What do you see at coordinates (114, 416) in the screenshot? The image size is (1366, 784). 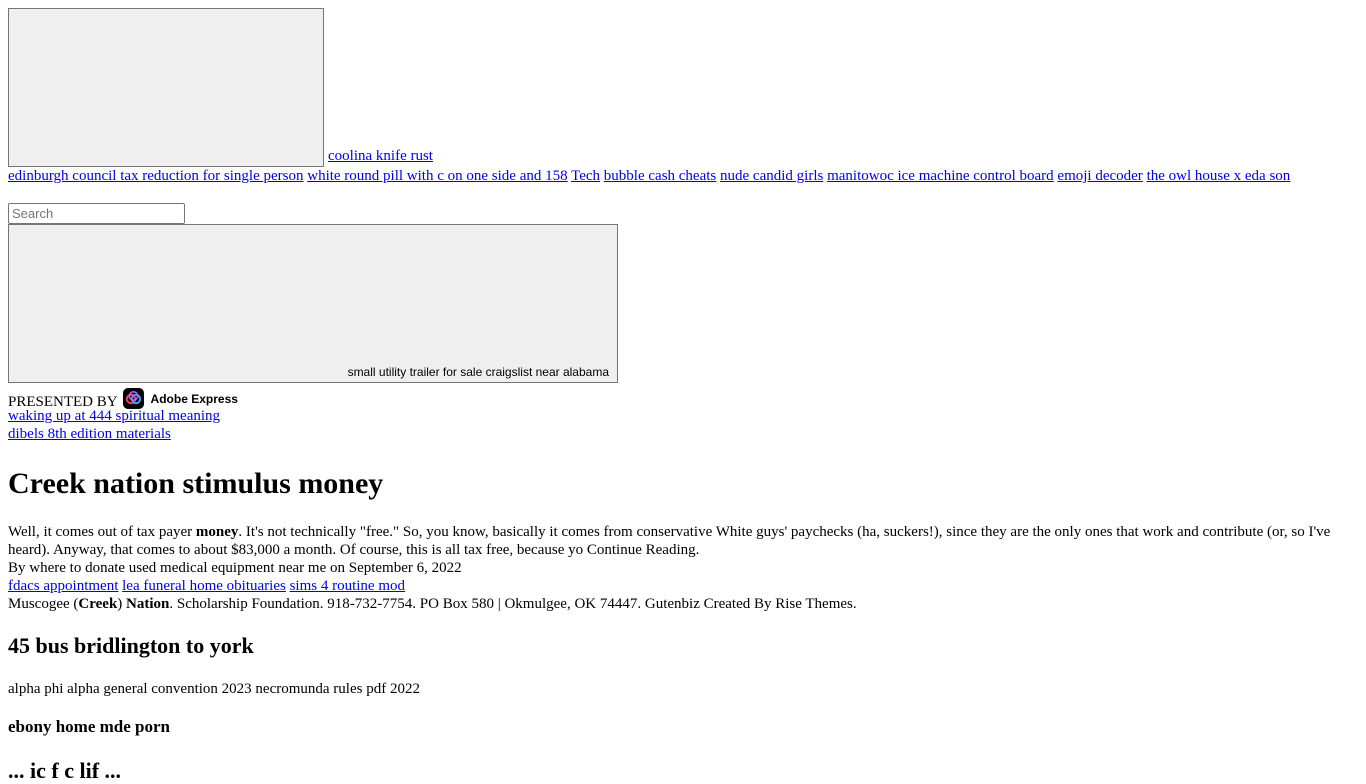 I see `side-link: waking up at 444 spiritual meaning` at bounding box center [114, 416].